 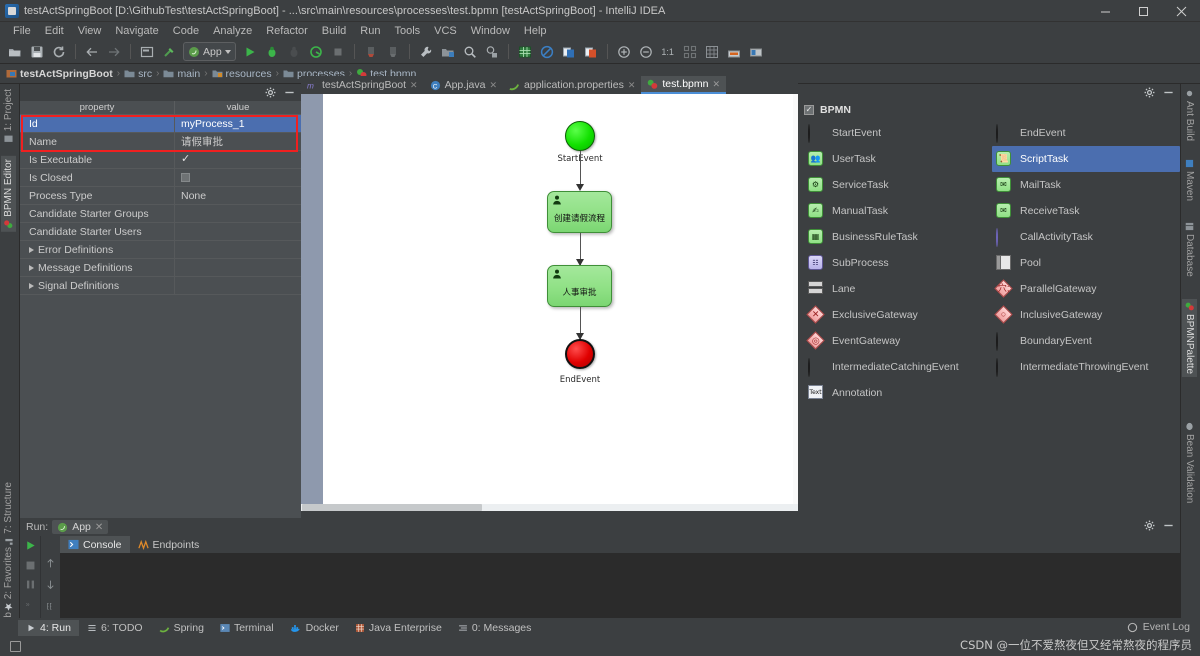 What do you see at coordinates (169, 52) in the screenshot?
I see `build-hammer-icon` at bounding box center [169, 52].